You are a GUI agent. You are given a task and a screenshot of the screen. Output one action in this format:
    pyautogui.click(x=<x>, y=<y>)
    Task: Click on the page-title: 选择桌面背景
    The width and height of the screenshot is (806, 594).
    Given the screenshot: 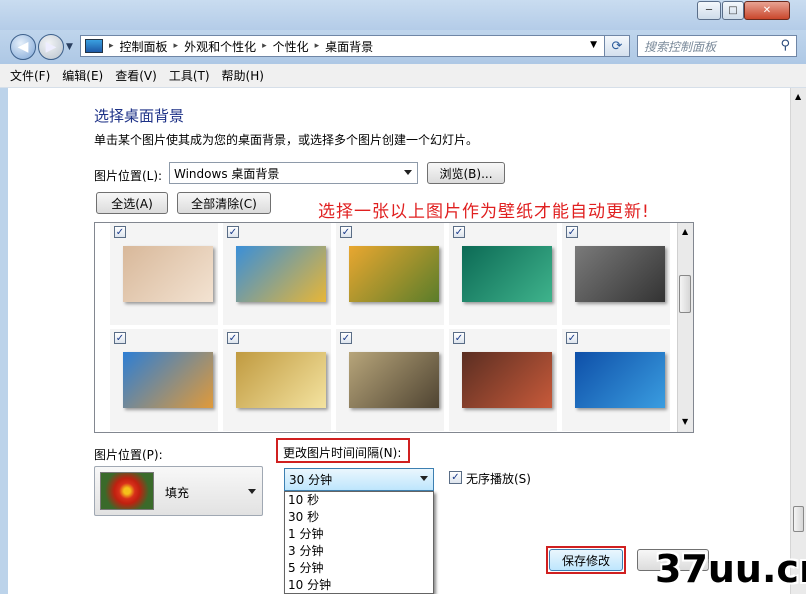 What is the action you would take?
    pyautogui.click(x=139, y=116)
    